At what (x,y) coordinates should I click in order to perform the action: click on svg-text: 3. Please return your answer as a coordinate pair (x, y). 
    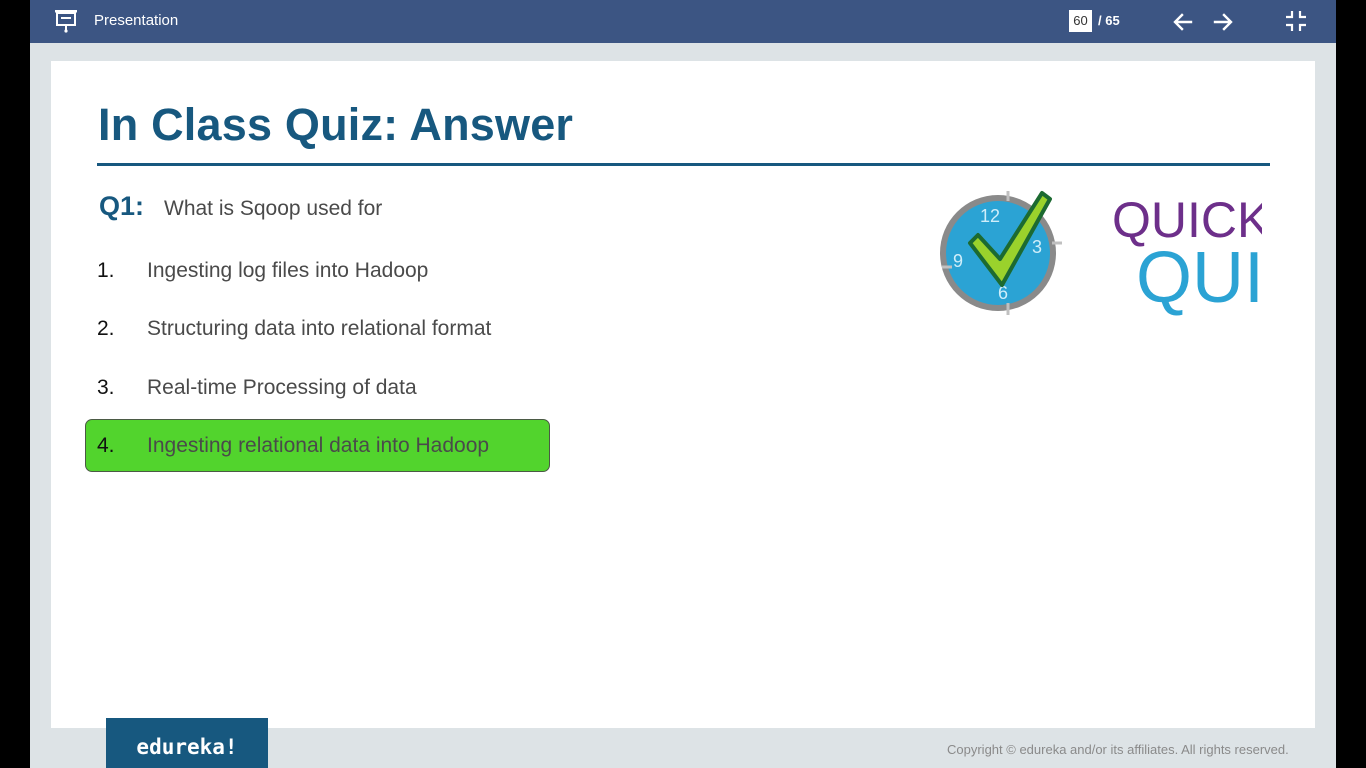
    Looking at the image, I should click on (1037, 247).